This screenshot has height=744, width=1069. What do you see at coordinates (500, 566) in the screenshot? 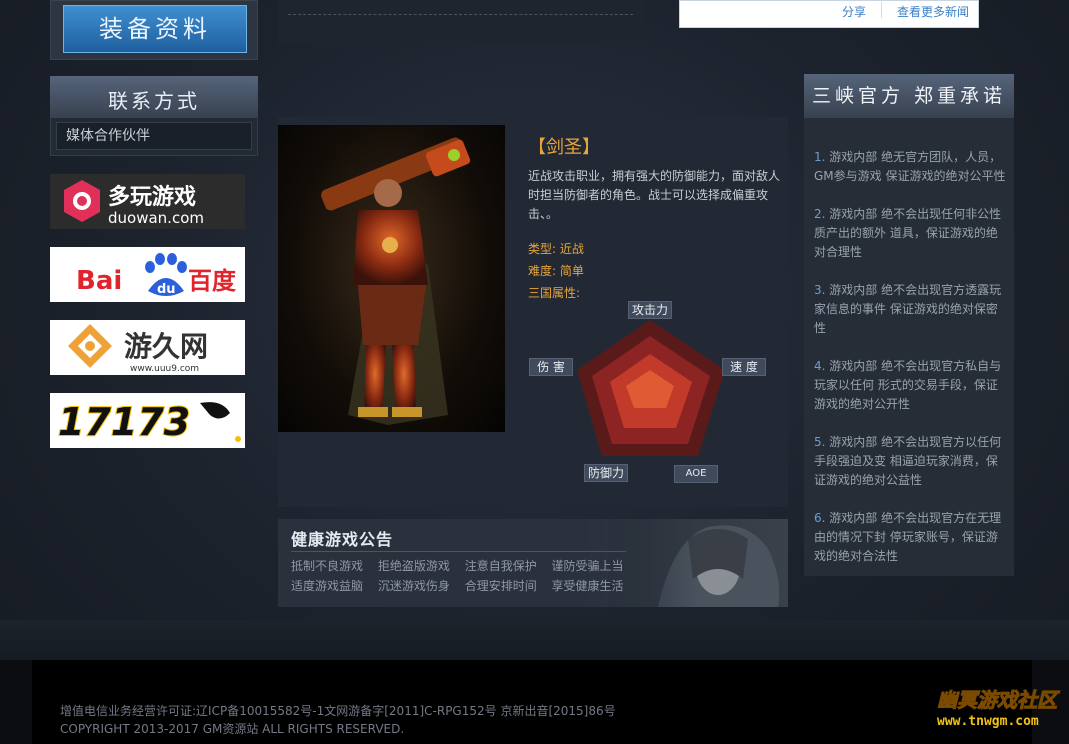
I see `health-item: 注意自我保护` at bounding box center [500, 566].